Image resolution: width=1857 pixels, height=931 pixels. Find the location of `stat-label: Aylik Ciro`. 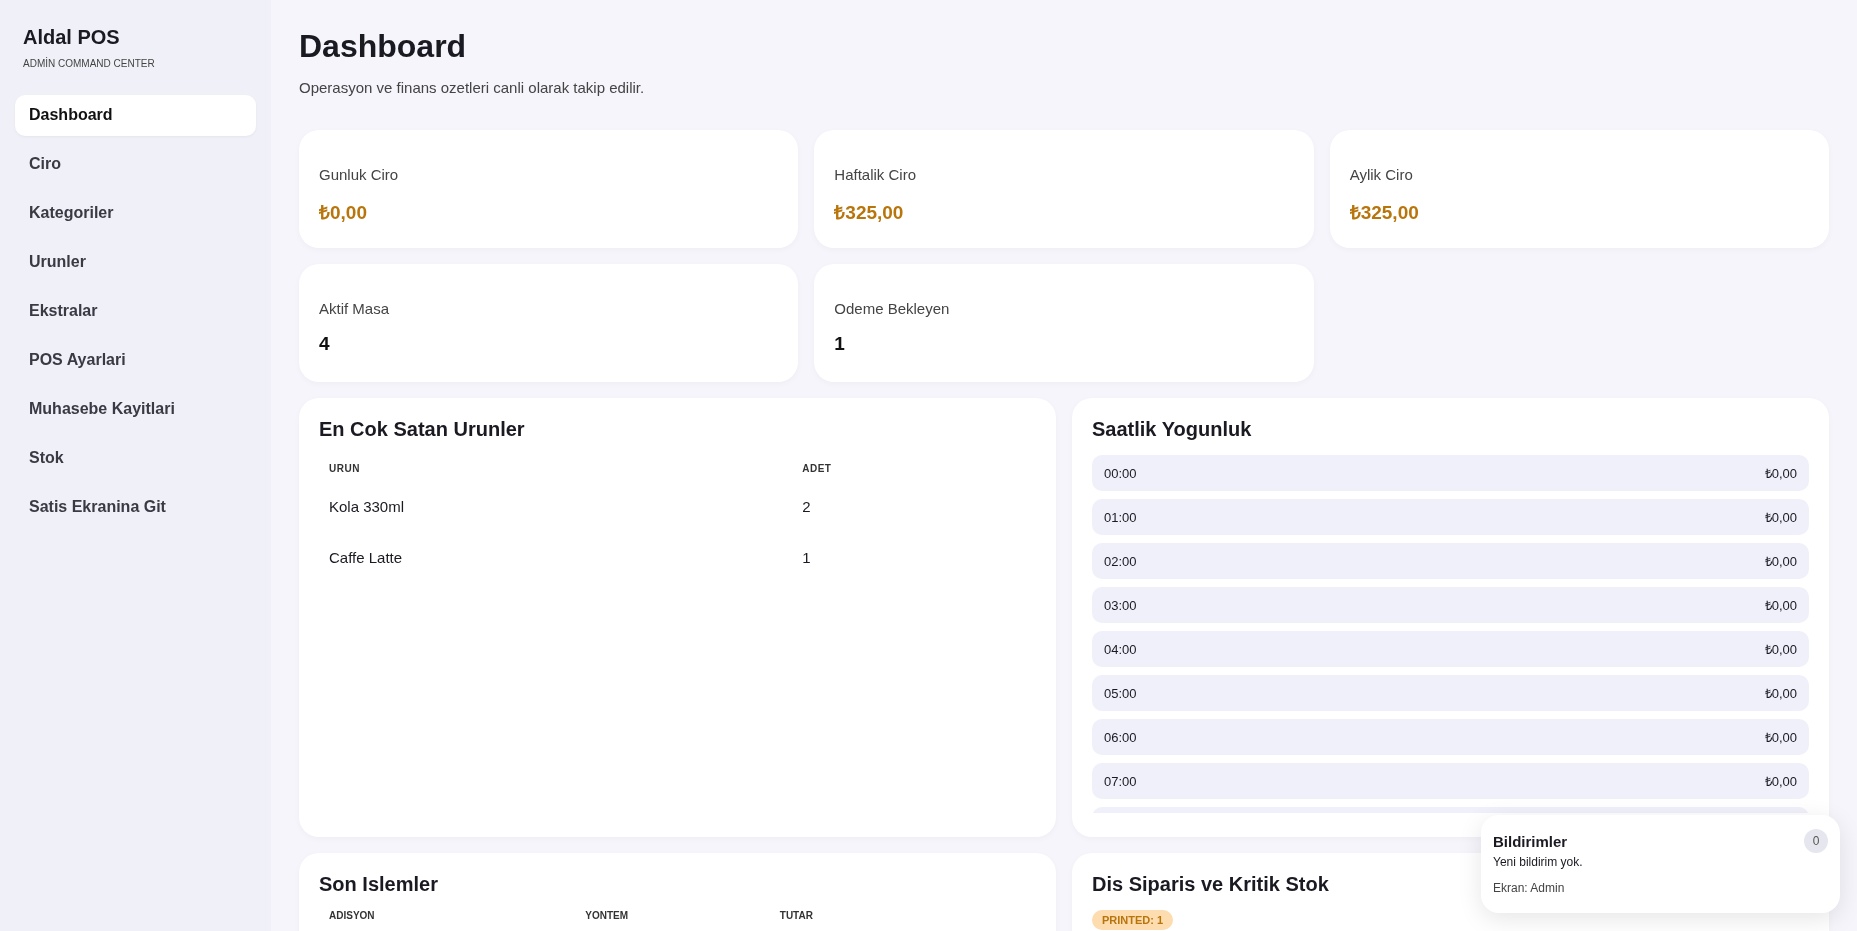

stat-label: Aylik Ciro is located at coordinates (1381, 174).